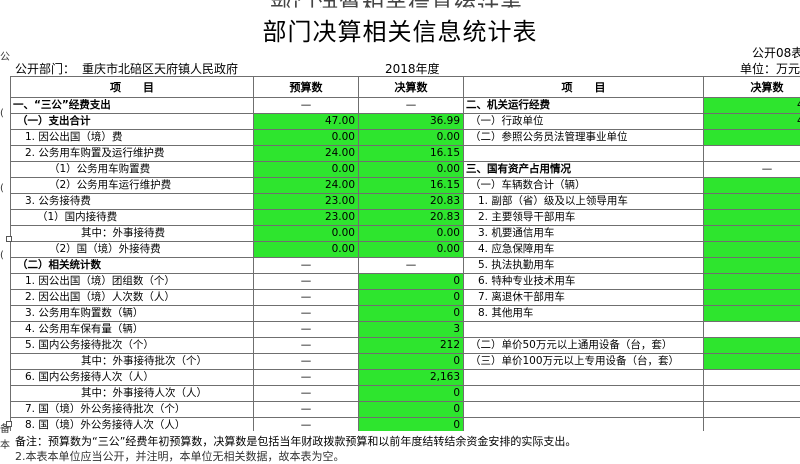 This screenshot has width=800, height=464. I want to click on row-label: 7. 国（境）外公务接待批次（个）, so click(132, 410).